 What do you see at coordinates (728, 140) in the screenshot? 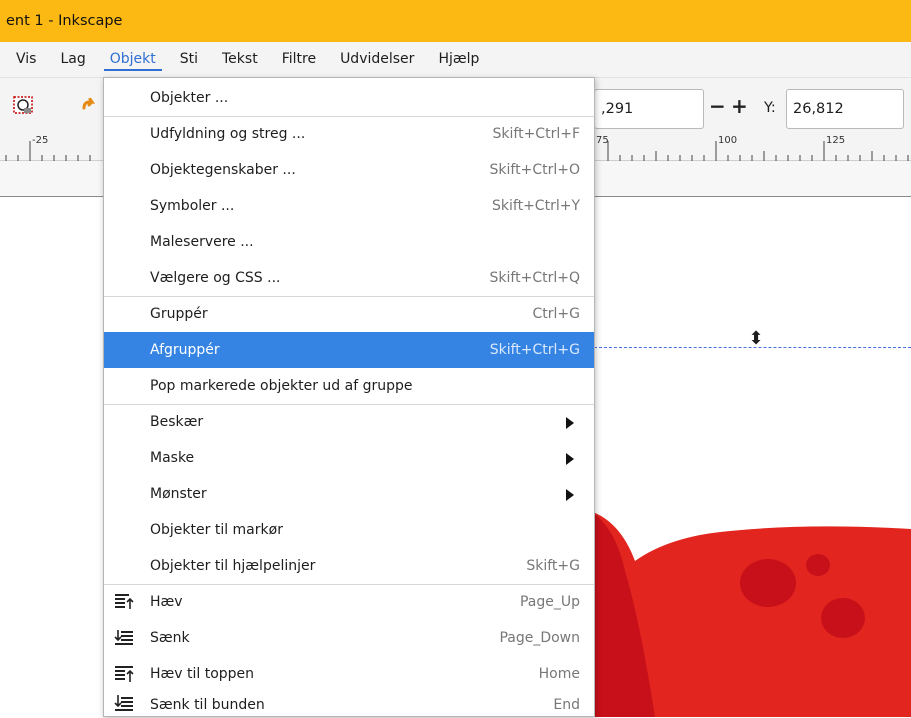
I see `ruler-label: 100` at bounding box center [728, 140].